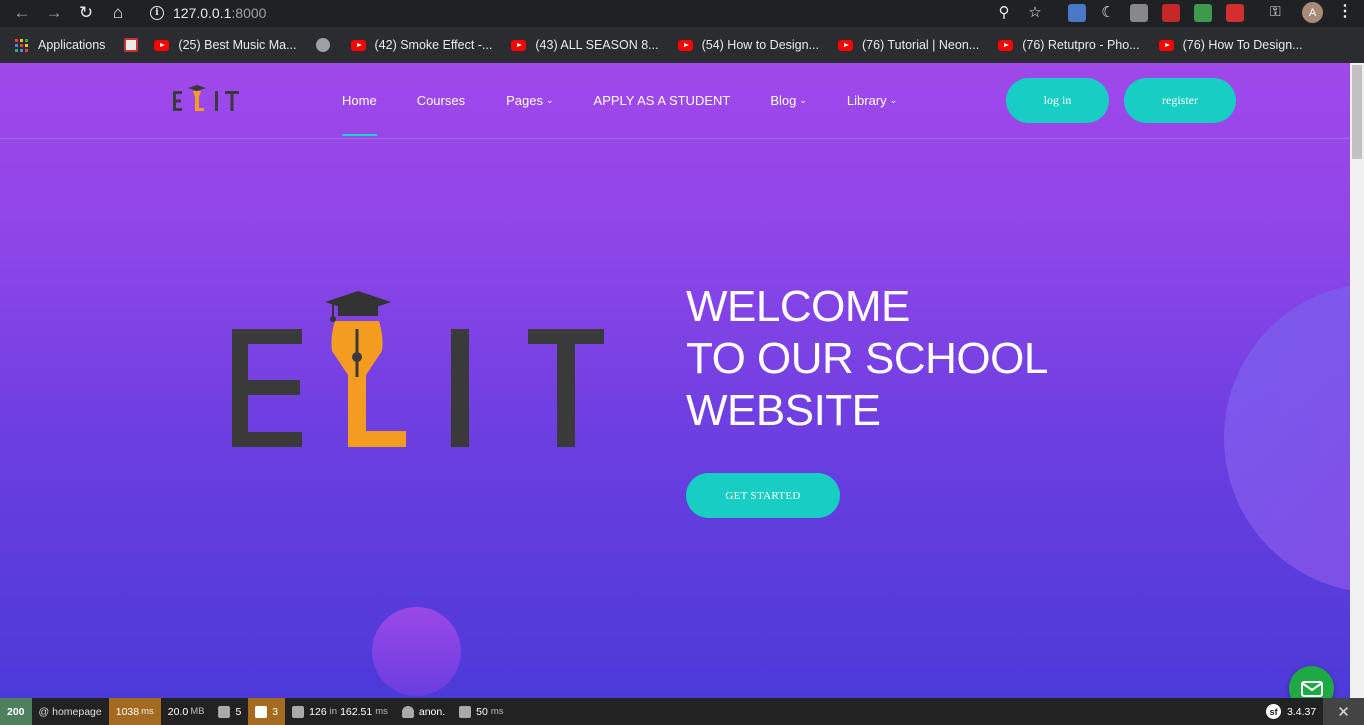 Image resolution: width=1364 pixels, height=725 pixels. I want to click on nav-label: Courses, so click(441, 100).